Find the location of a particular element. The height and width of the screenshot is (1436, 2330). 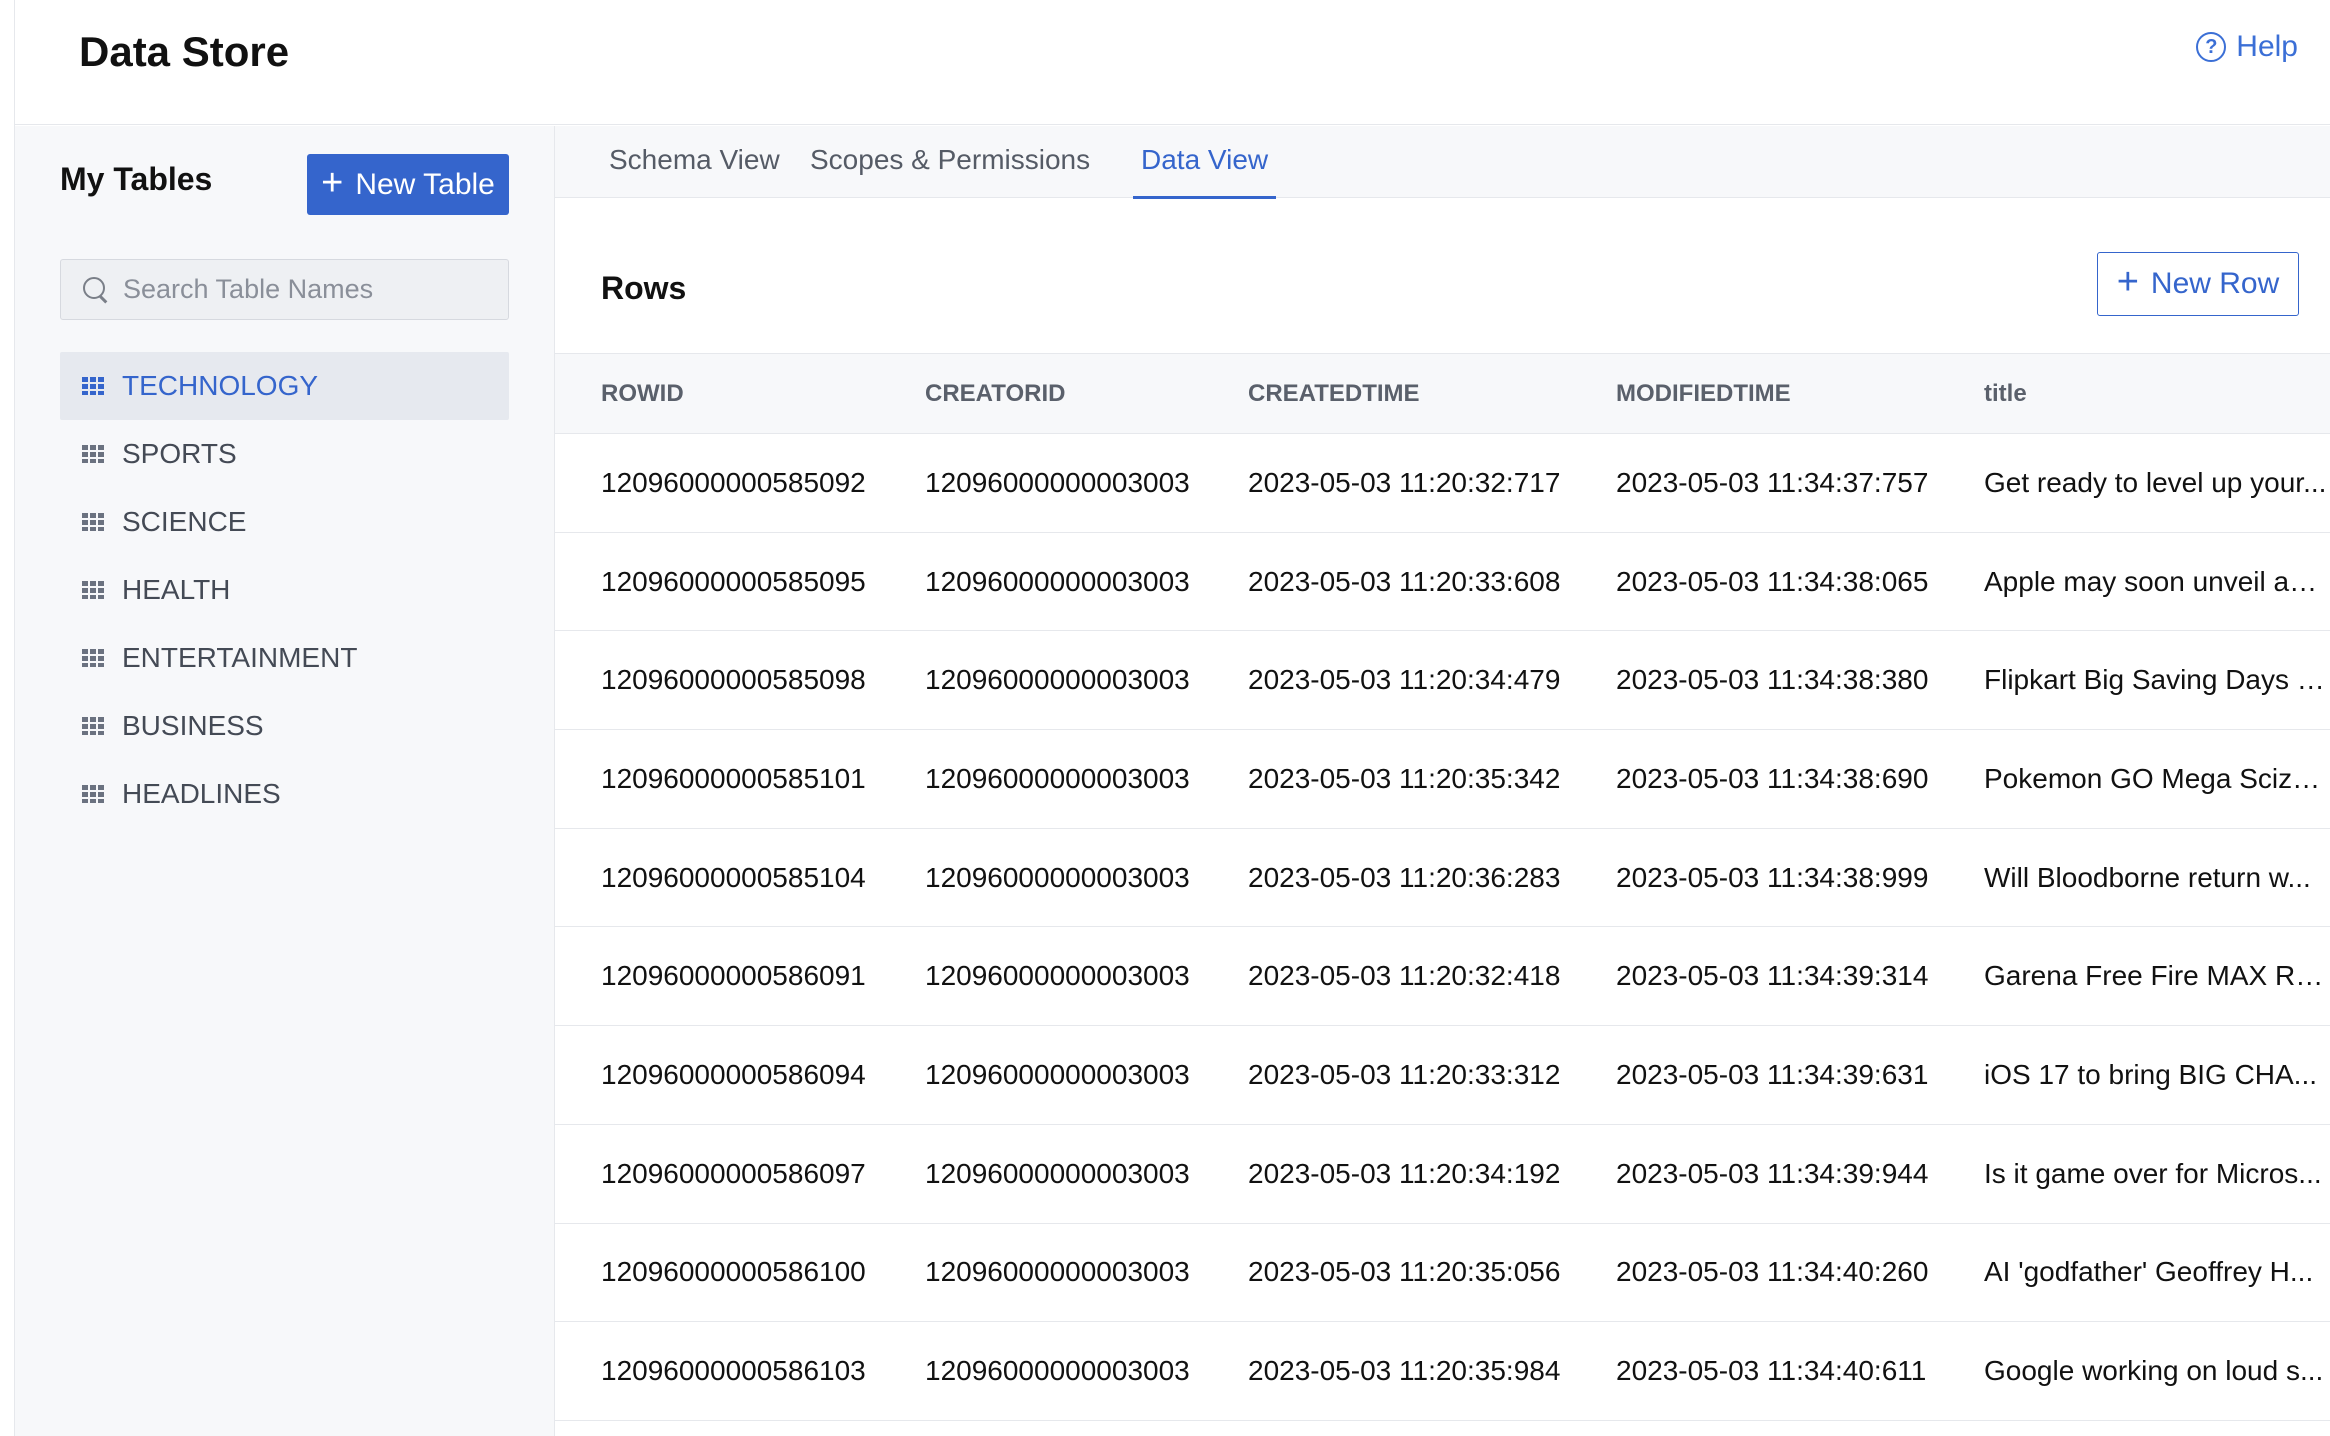

plus-icon: + is located at coordinates (332, 182).